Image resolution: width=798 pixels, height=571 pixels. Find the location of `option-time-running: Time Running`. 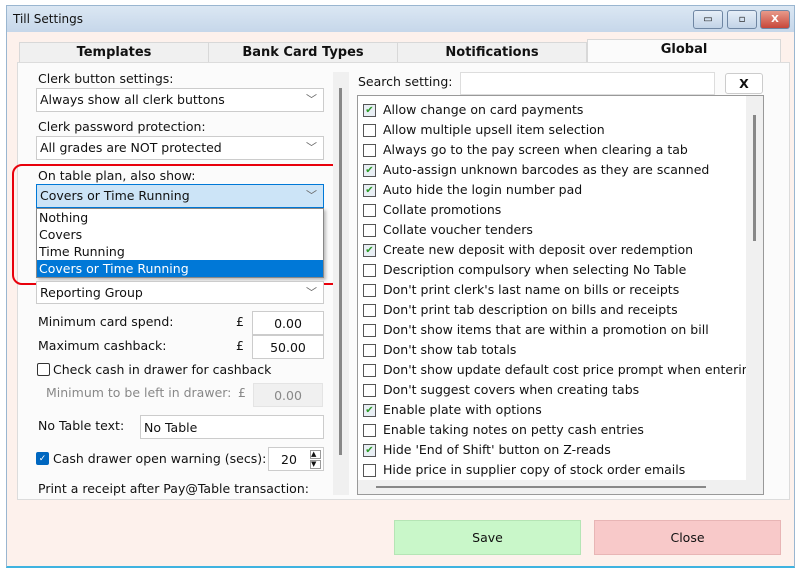

option-time-running: Time Running is located at coordinates (180, 251).